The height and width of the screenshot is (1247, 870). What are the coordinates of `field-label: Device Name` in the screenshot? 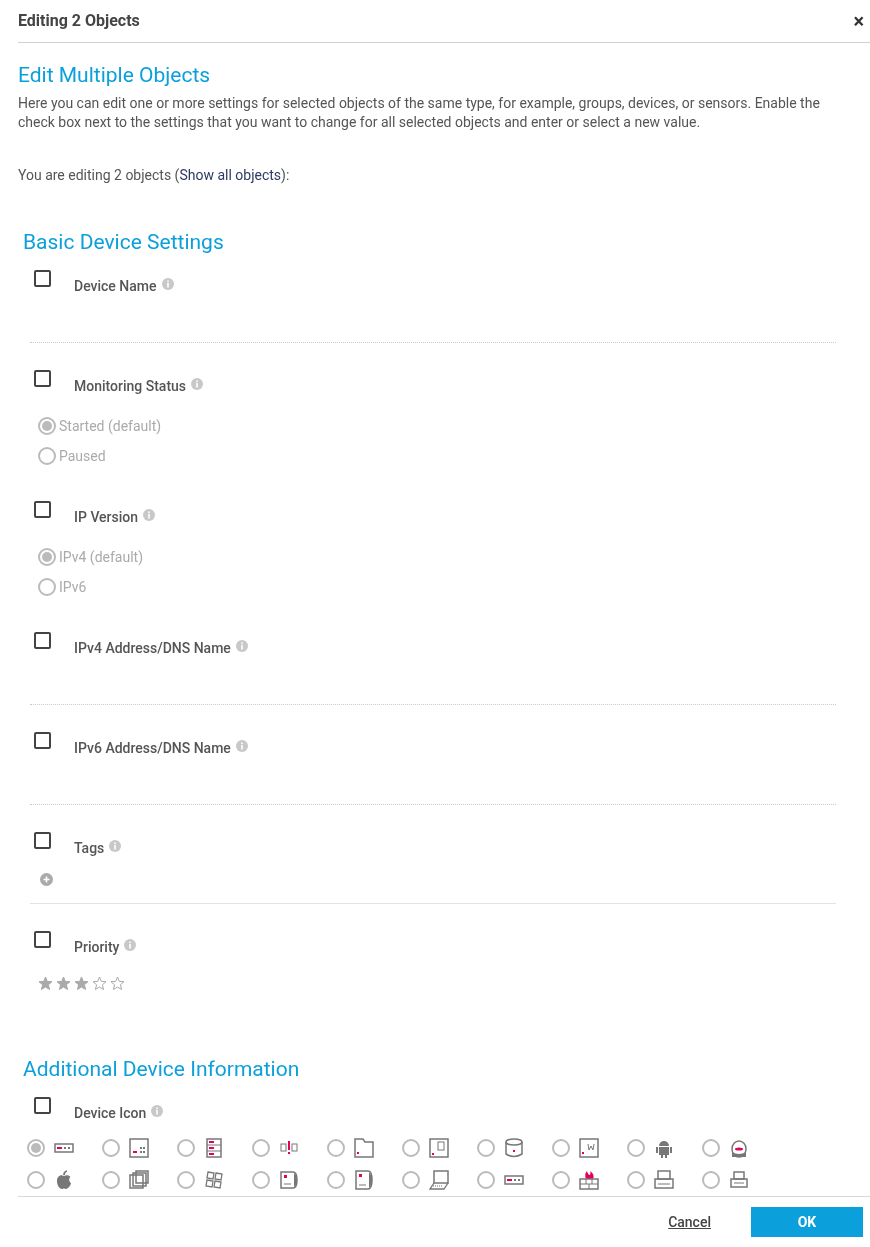 It's located at (115, 286).